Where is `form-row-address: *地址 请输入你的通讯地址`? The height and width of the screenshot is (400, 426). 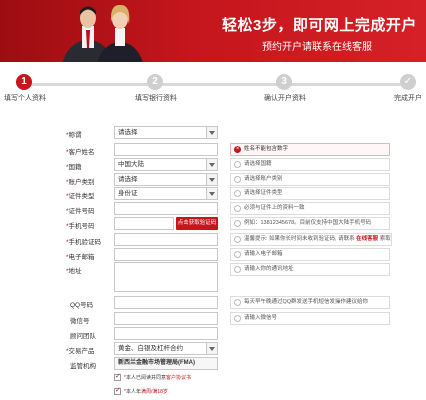 form-row-address: *地址 请输入你的通讯地址 is located at coordinates (213, 278).